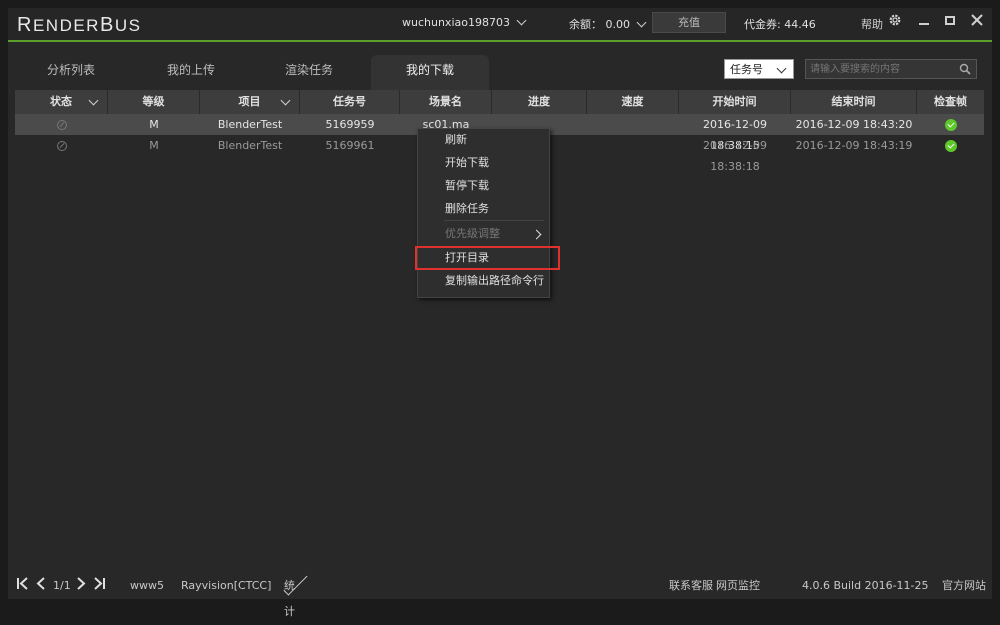 Image resolution: width=1000 pixels, height=625 pixels. Describe the element at coordinates (536, 234) in the screenshot. I see `chevron-right-icon` at that location.